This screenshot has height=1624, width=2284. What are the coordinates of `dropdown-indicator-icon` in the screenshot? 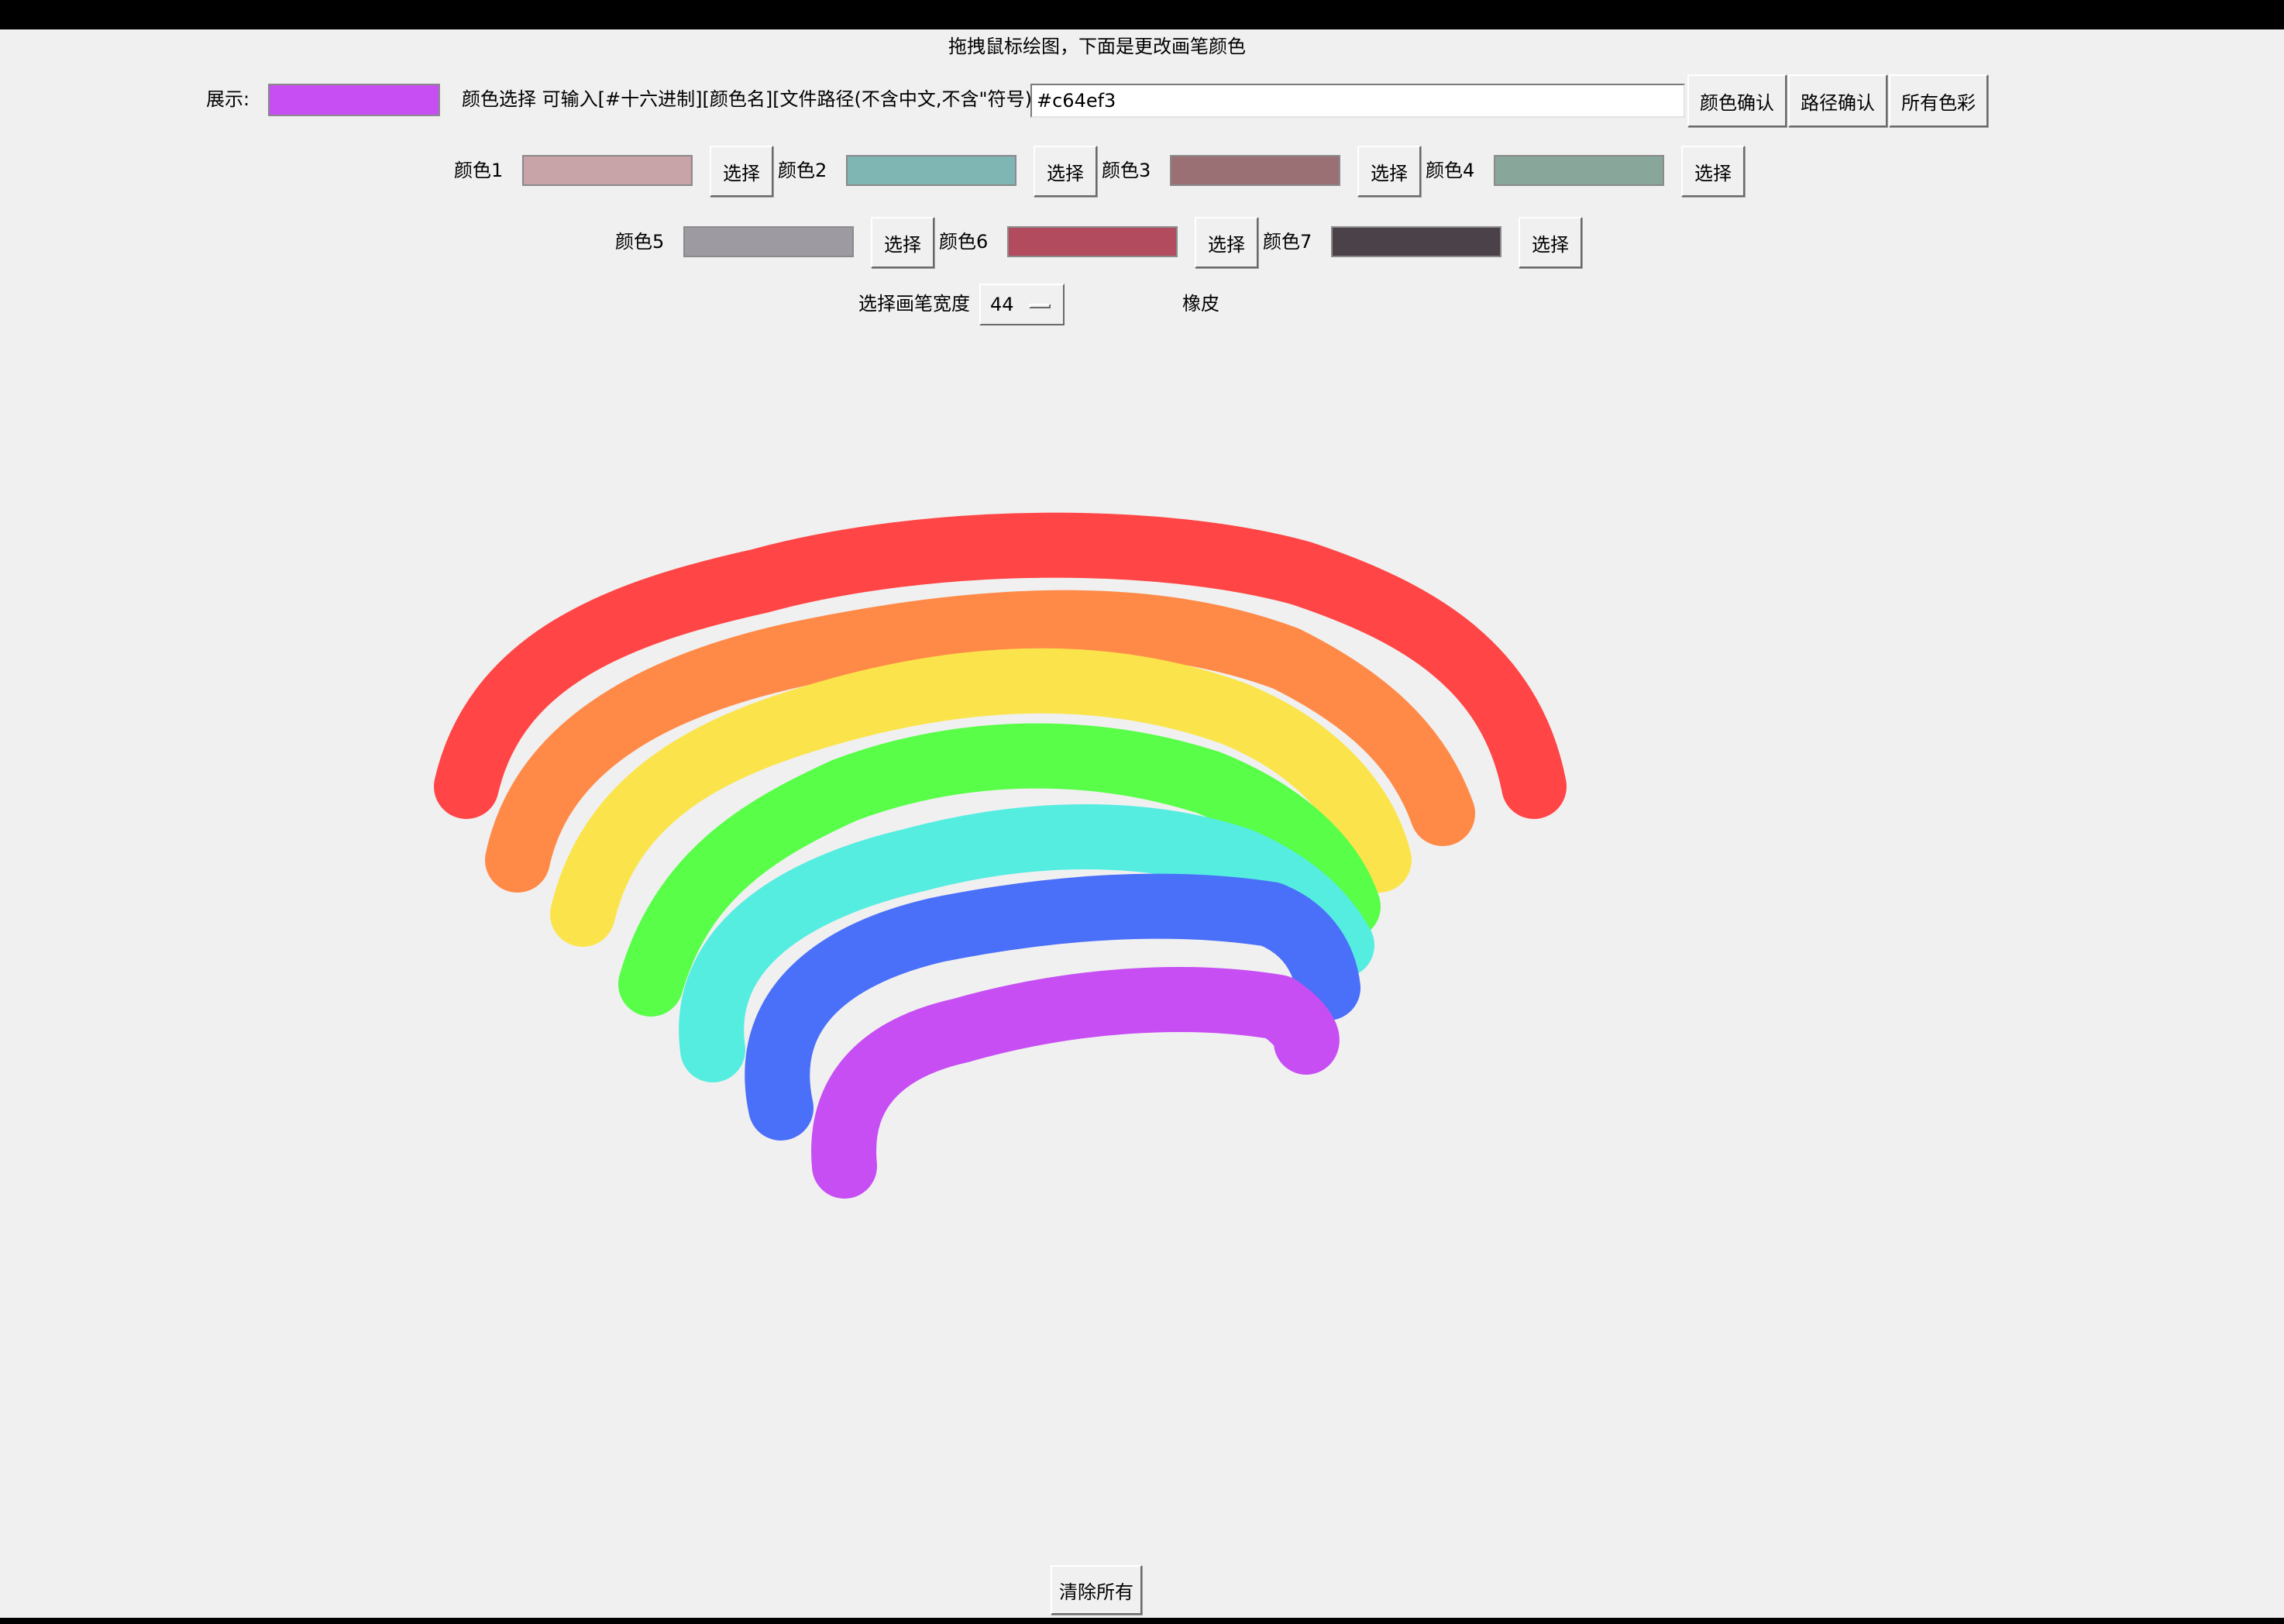 It's located at (1040, 306).